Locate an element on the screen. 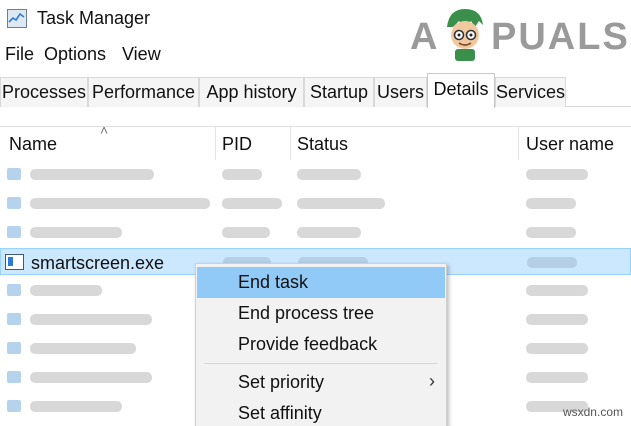  tab-users: Users is located at coordinates (400, 92).